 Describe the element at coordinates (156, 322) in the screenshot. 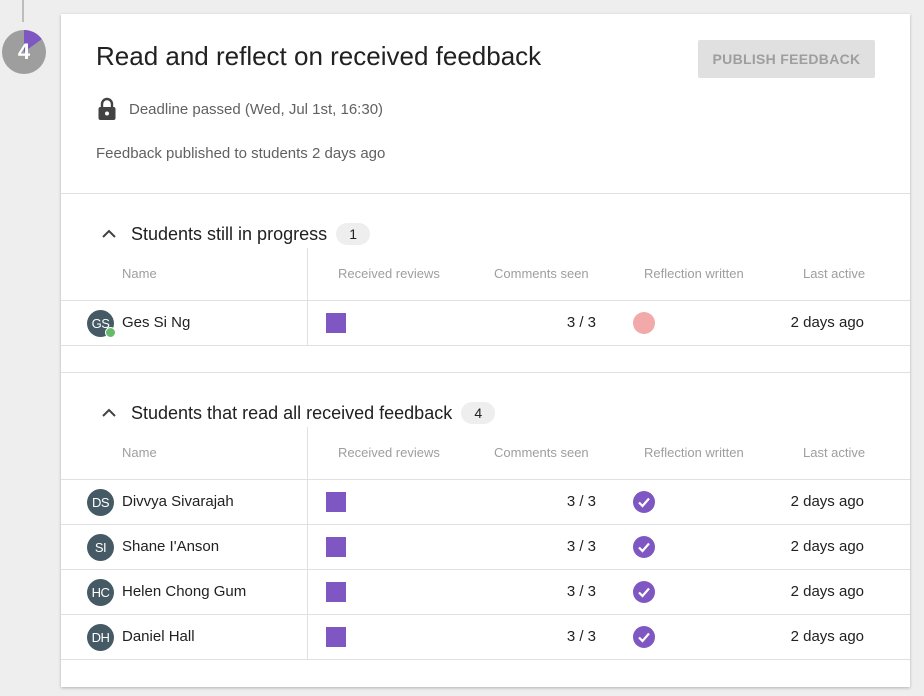

I see `student-name: Ges Si Ng` at that location.